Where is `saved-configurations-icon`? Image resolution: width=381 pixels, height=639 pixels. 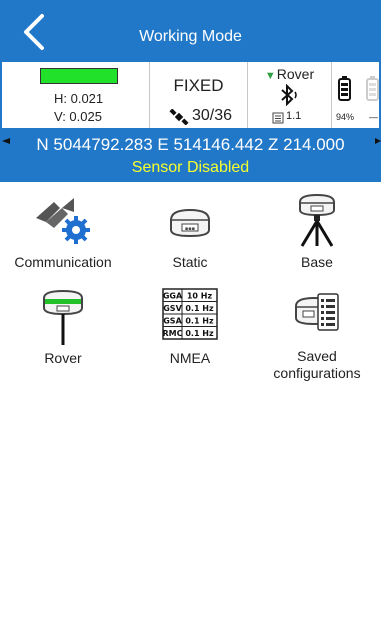 saved-configurations-icon is located at coordinates (317, 312).